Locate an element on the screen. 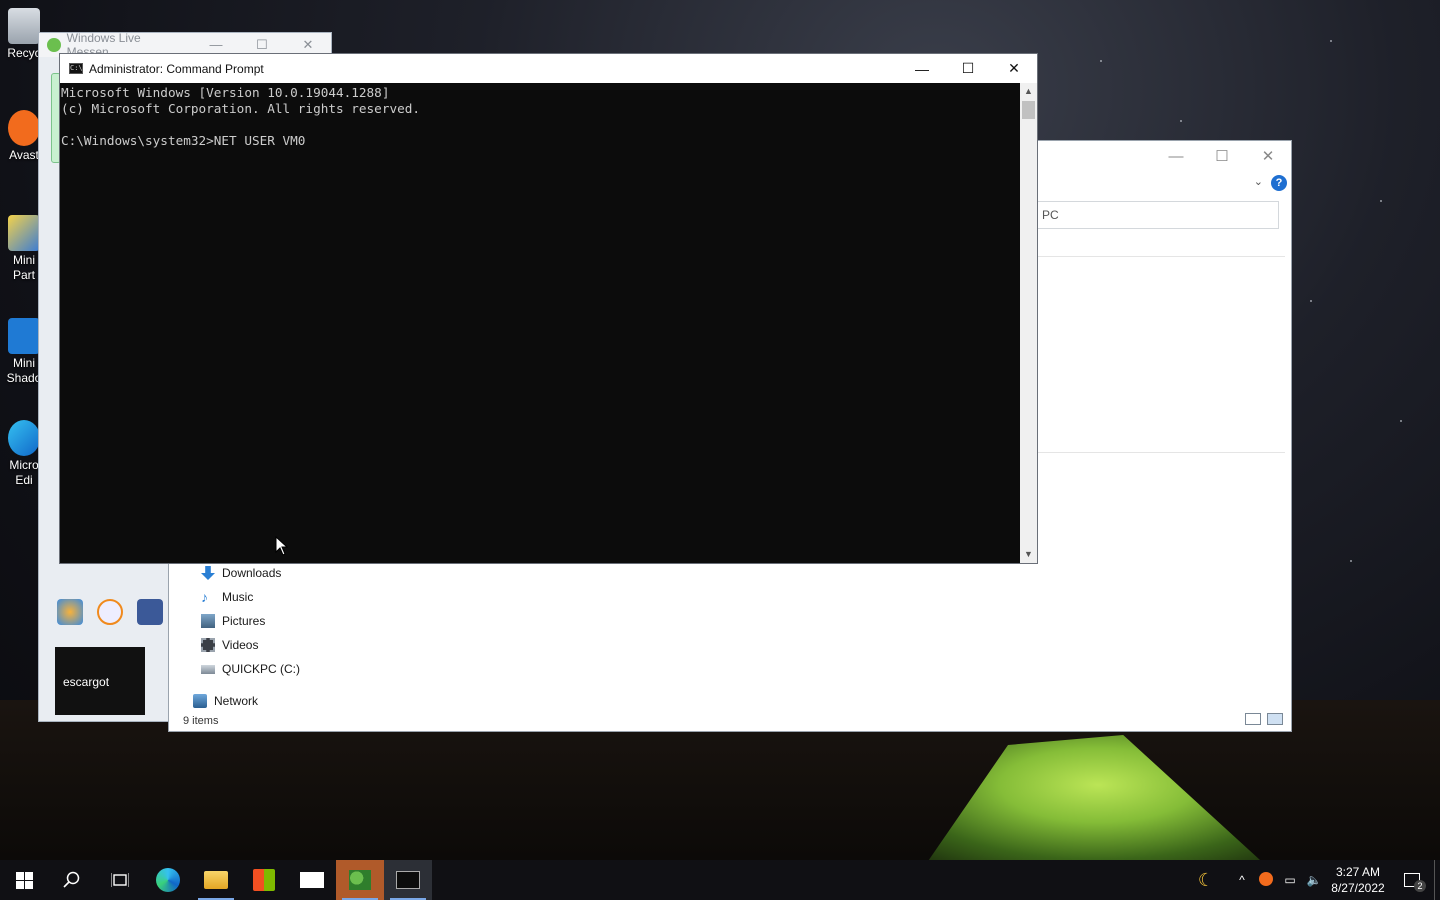  recycle-bin-icon is located at coordinates (24, 26).